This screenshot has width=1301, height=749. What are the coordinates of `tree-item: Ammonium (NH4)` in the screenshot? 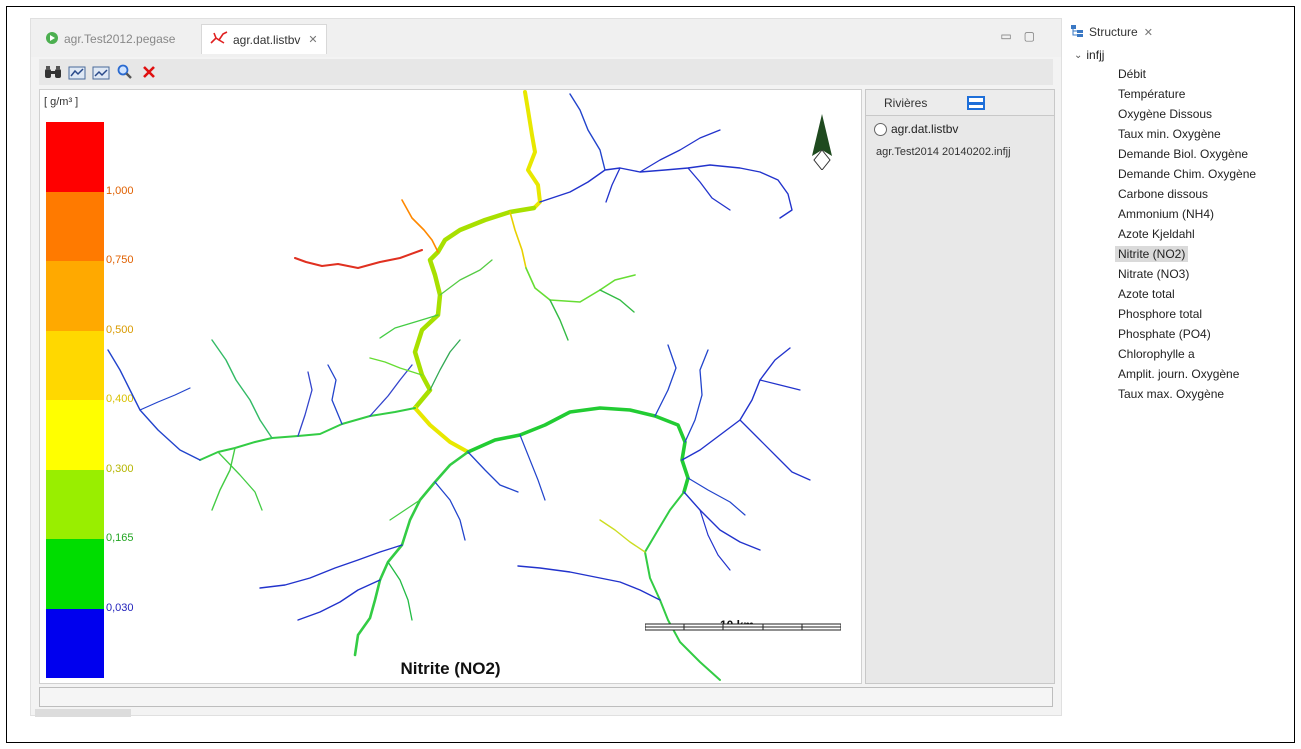 It's located at (1199, 214).